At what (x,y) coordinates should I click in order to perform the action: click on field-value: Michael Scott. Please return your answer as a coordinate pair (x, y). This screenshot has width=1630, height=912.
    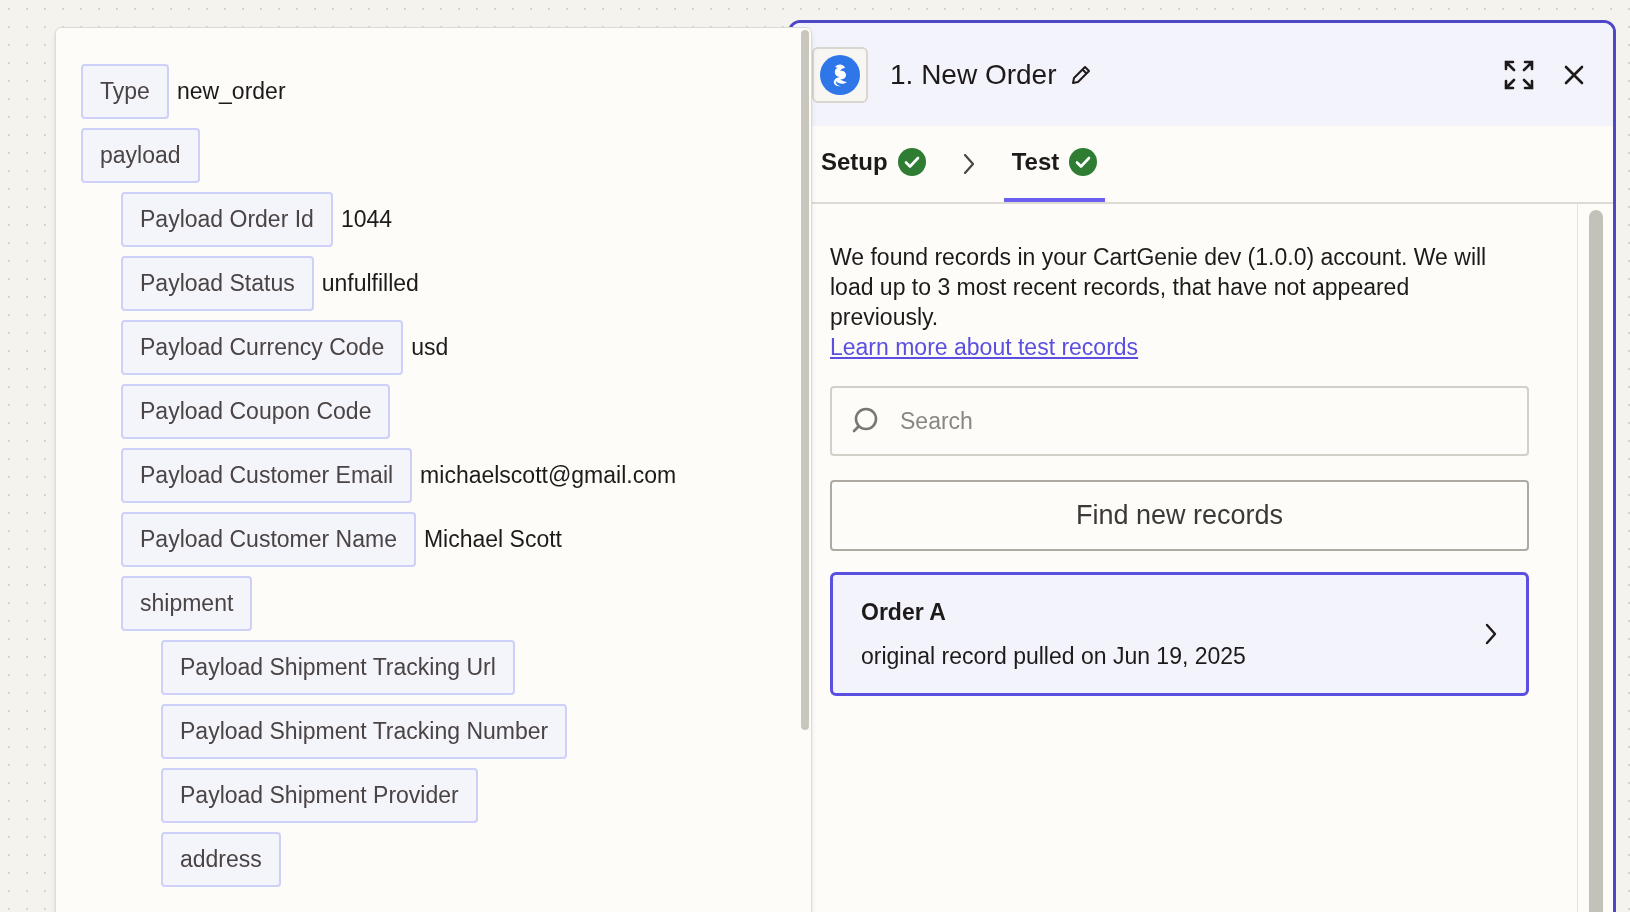
    Looking at the image, I should click on (492, 540).